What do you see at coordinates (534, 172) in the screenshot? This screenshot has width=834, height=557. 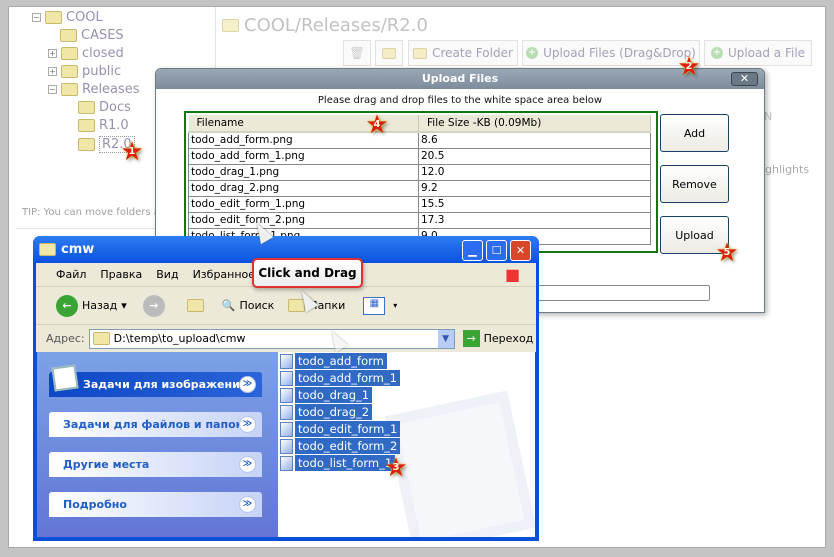 I see `file-size-cell: 12.0` at bounding box center [534, 172].